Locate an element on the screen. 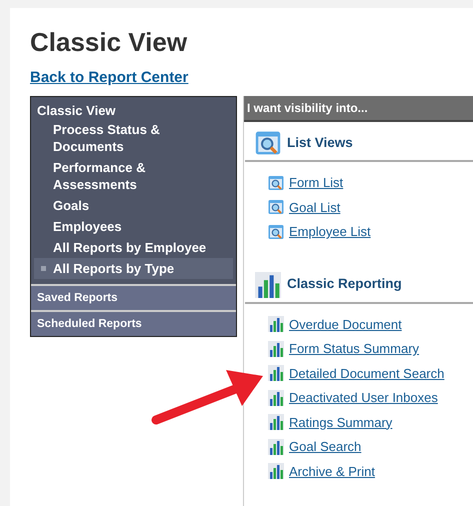  sidebar-item: Process Status & Documents is located at coordinates (133, 138).